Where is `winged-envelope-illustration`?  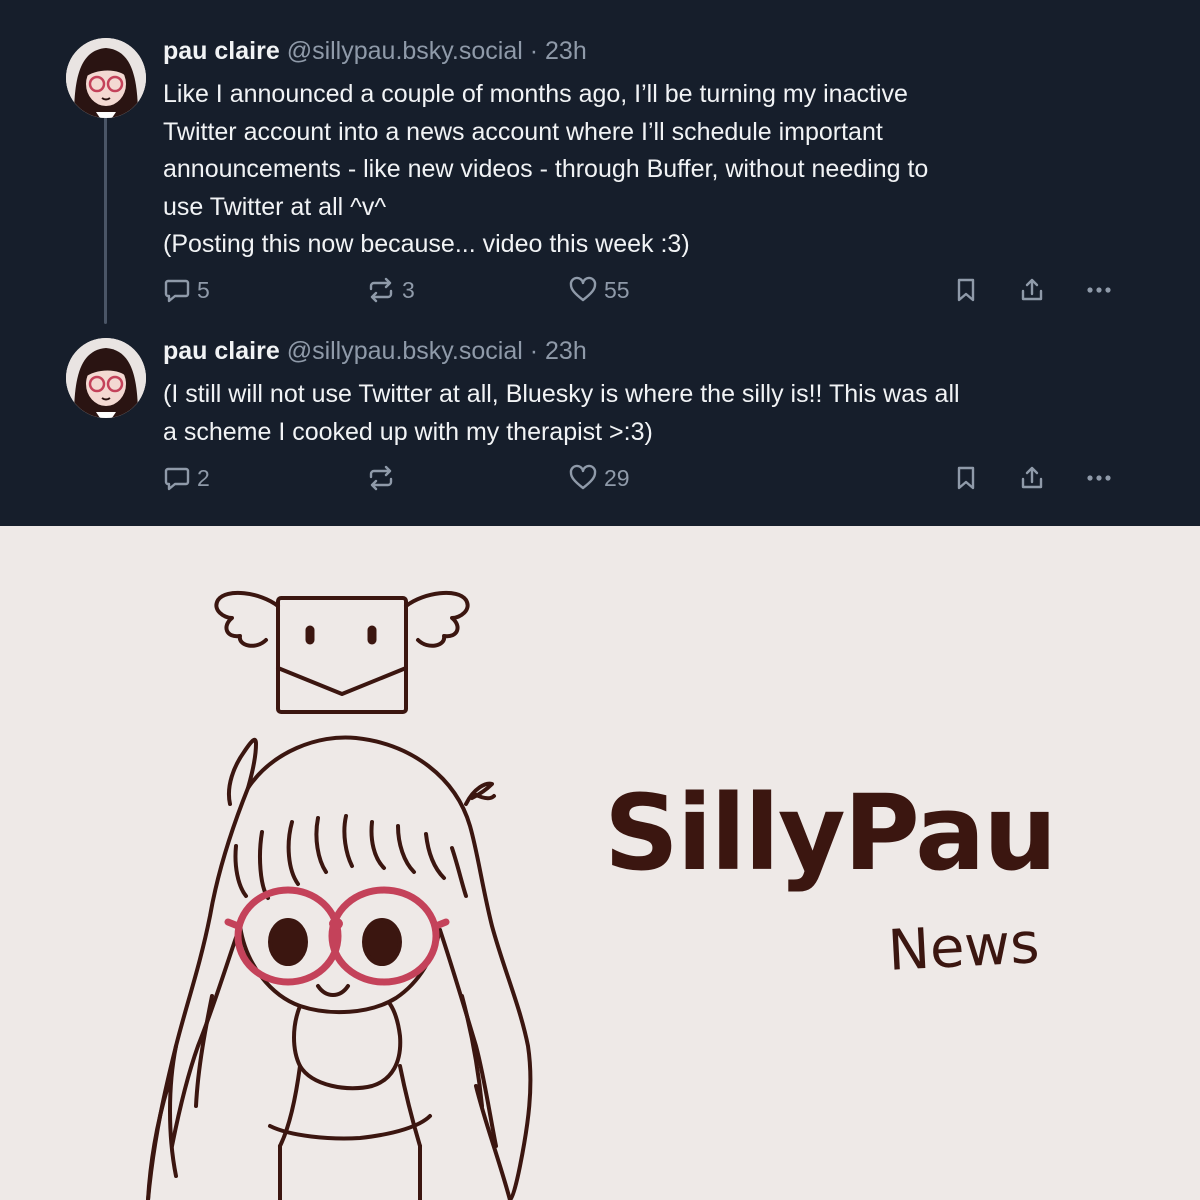
winged-envelope-illustration is located at coordinates (342, 652).